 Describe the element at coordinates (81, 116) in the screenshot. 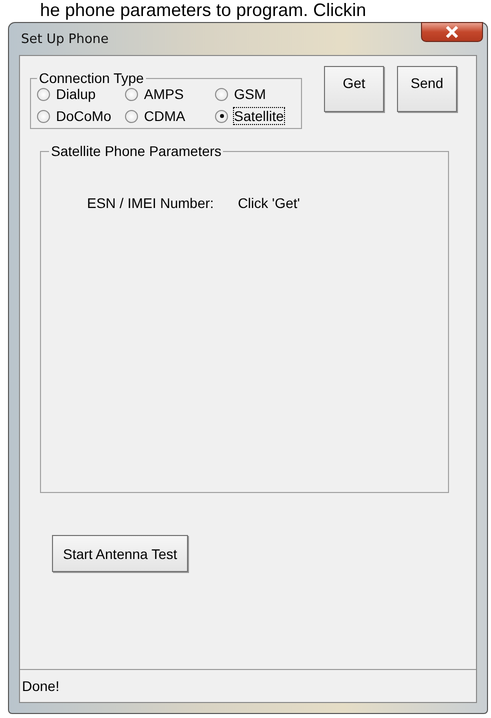

I see `radio-option: DoCoMo` at that location.